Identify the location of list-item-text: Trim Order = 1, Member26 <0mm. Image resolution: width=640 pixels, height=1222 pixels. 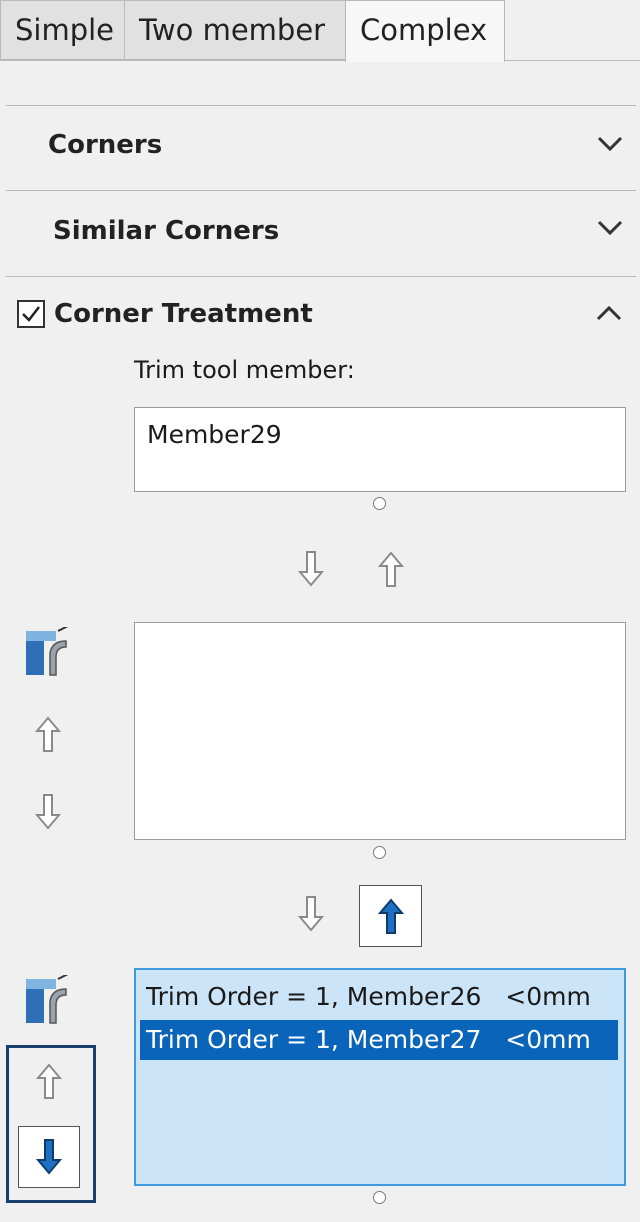
(368, 996).